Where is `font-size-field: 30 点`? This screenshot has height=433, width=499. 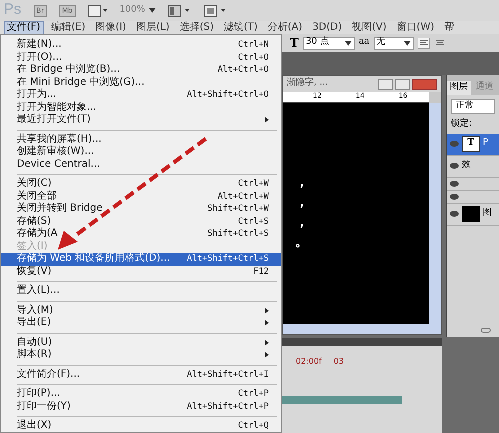
font-size-field: 30 点 is located at coordinates (328, 43).